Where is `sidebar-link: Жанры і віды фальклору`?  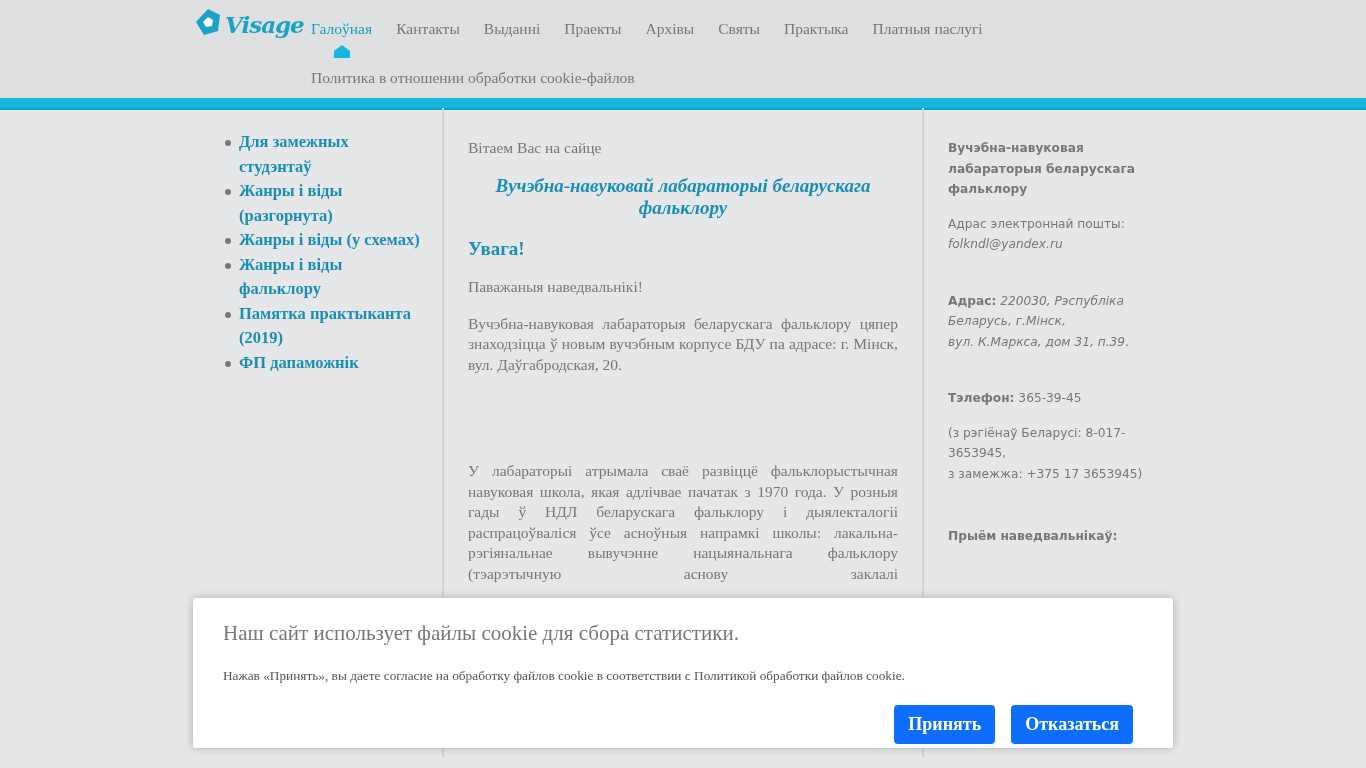 sidebar-link: Жанры і віды фальклору is located at coordinates (330, 277).